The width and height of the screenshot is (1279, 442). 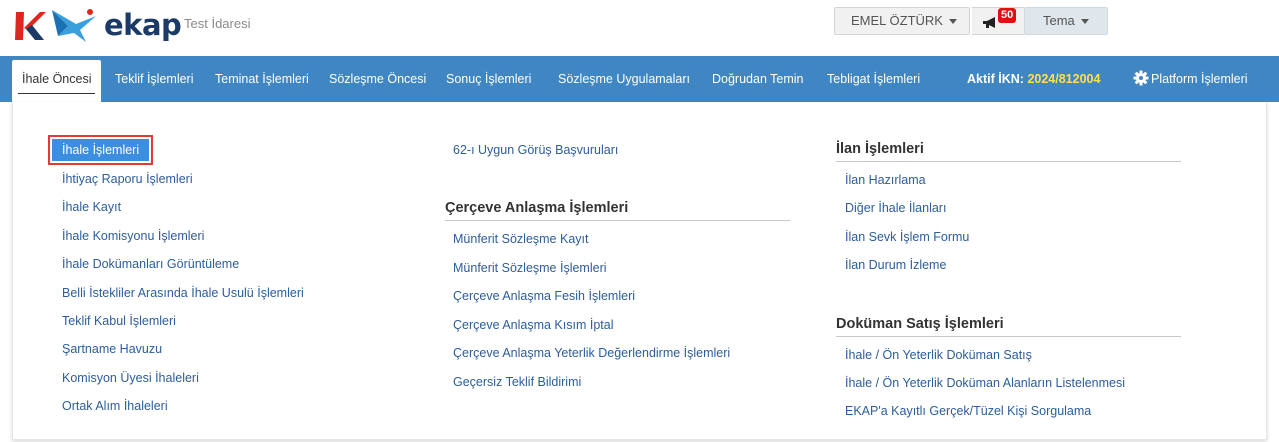 What do you see at coordinates (938, 355) in the screenshot?
I see `menu-ihale-dokuman-satis: İhale / Ön Yeterlik Doküman Satış` at bounding box center [938, 355].